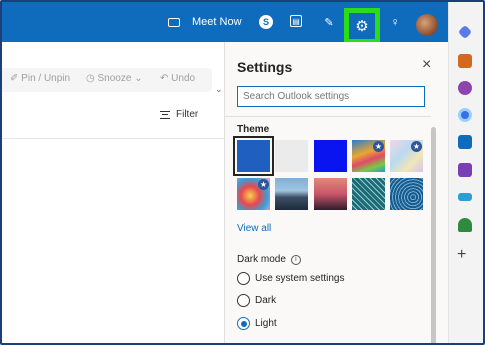  What do you see at coordinates (40, 78) in the screenshot?
I see `pin-button: ✐ Pin / Unpin` at bounding box center [40, 78].